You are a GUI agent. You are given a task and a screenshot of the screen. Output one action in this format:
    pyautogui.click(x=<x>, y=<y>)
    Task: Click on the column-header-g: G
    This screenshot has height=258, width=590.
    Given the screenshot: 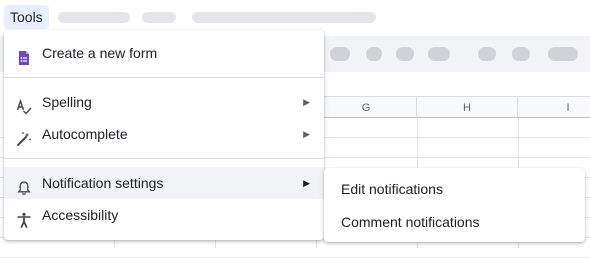 What is the action you would take?
    pyautogui.click(x=366, y=107)
    